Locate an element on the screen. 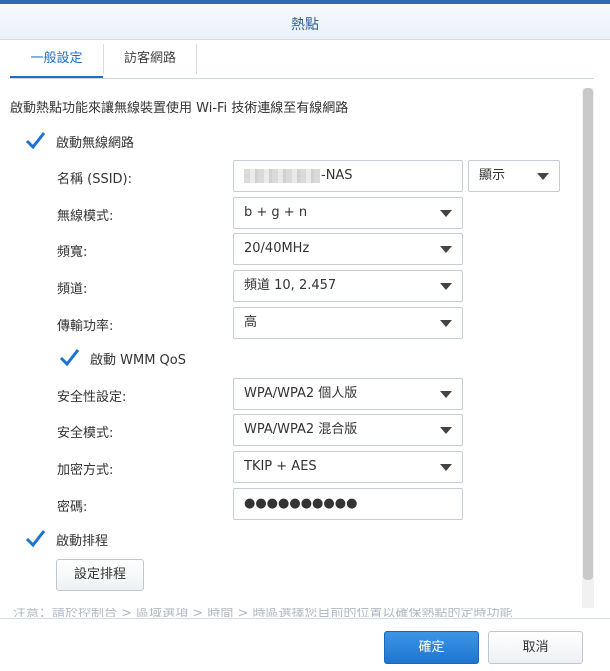 The image size is (610, 671). bandwidth-label: 頻寬: is located at coordinates (72, 252).